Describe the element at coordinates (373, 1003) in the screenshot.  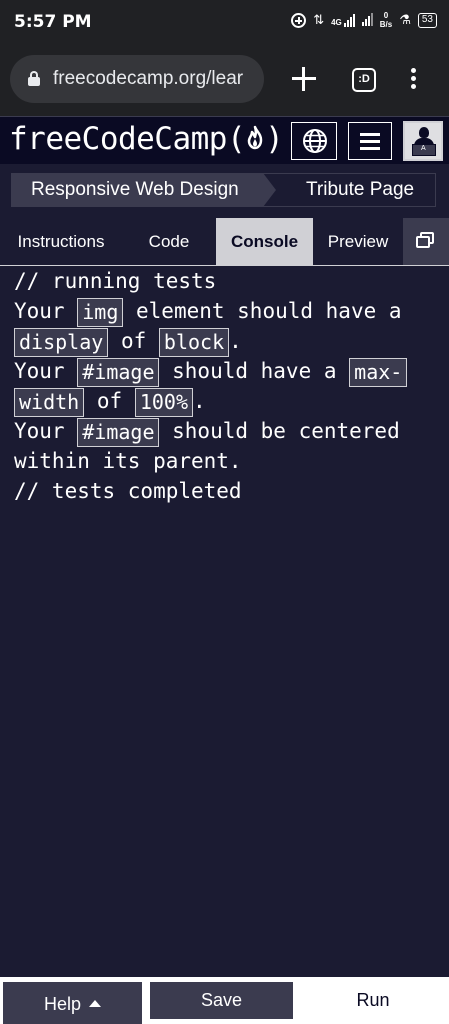
I see `run-button: Run` at that location.